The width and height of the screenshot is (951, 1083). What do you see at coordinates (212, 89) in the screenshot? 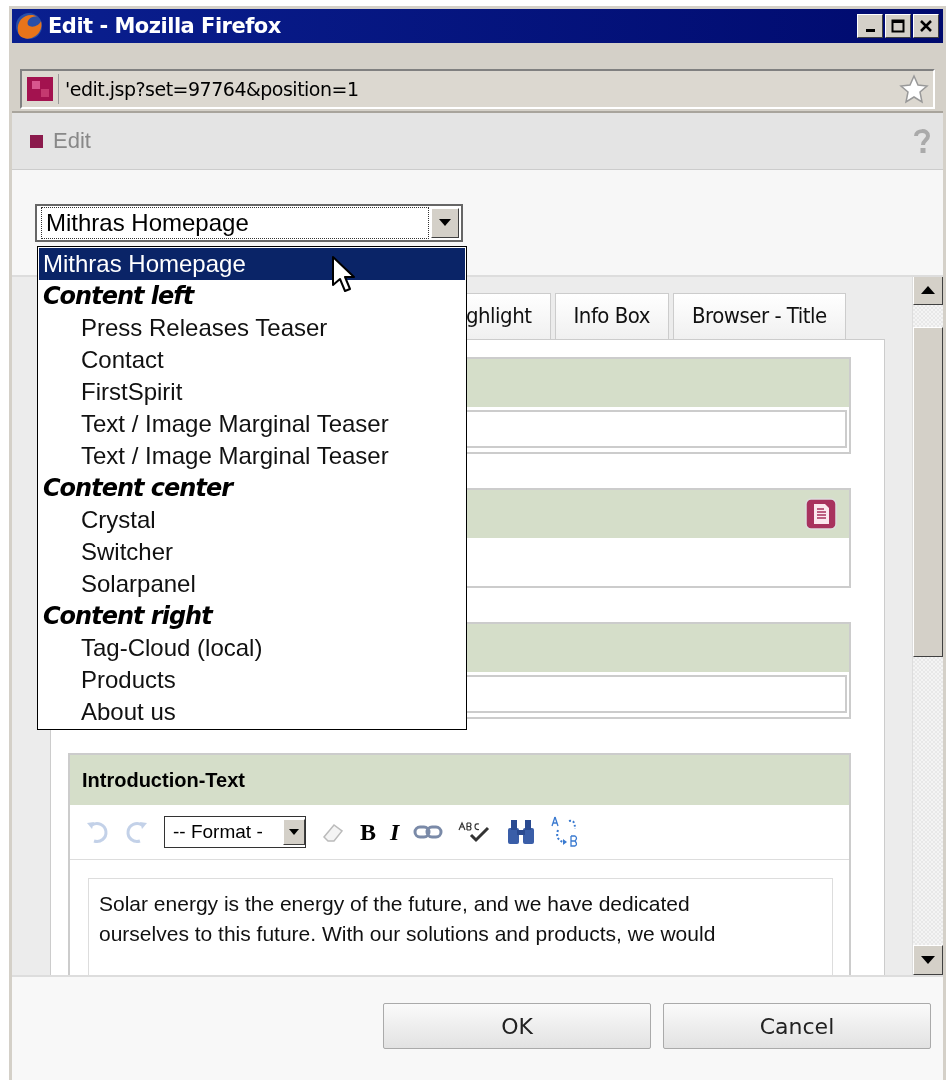
I see `url-text: 'edit.jsp?set=97764&position=1` at bounding box center [212, 89].